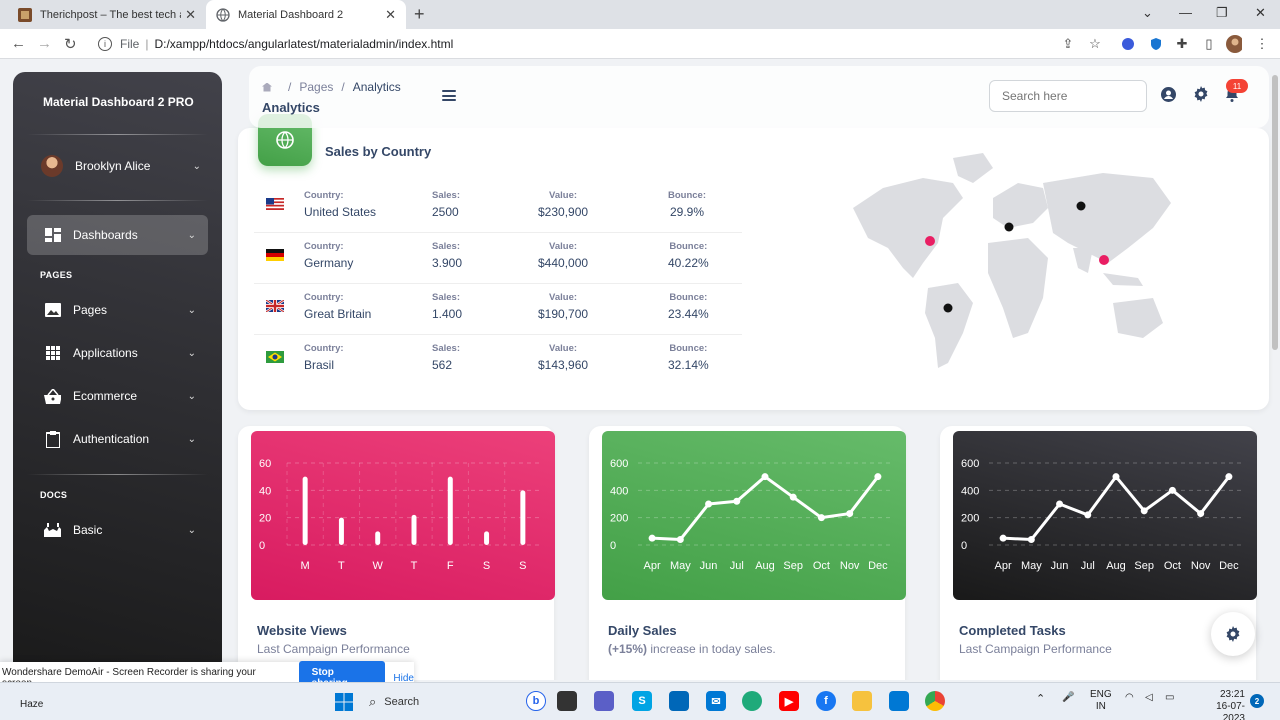  I want to click on sidebar-user: Brooklyn Alice ⌄, so click(121, 166).